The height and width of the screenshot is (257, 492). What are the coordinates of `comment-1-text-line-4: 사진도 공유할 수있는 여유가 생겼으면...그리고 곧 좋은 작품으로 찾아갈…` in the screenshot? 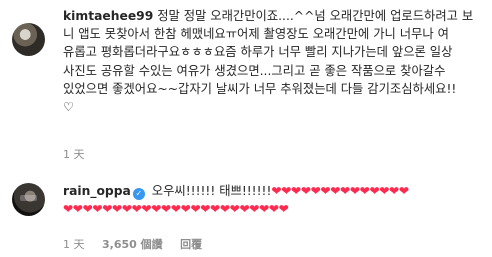 It's located at (254, 70).